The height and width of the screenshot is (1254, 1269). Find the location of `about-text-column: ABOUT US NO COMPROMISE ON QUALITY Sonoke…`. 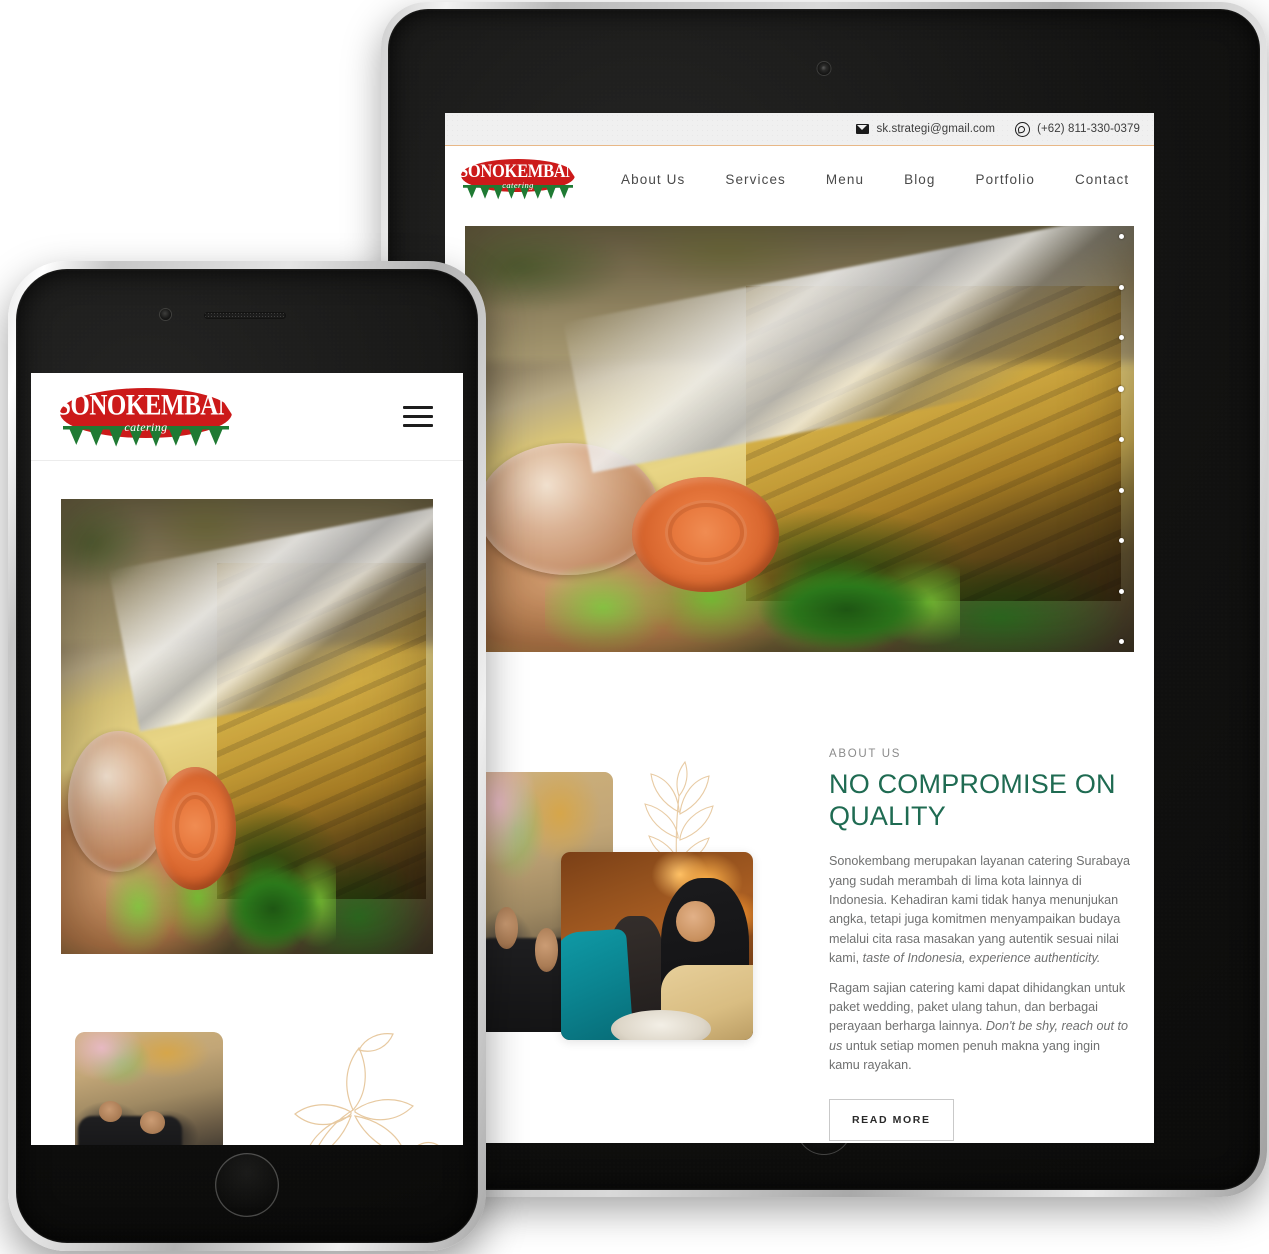

about-text-column: ABOUT US NO COMPROMISE ON QUALITY Sonoke… is located at coordinates (974, 945).